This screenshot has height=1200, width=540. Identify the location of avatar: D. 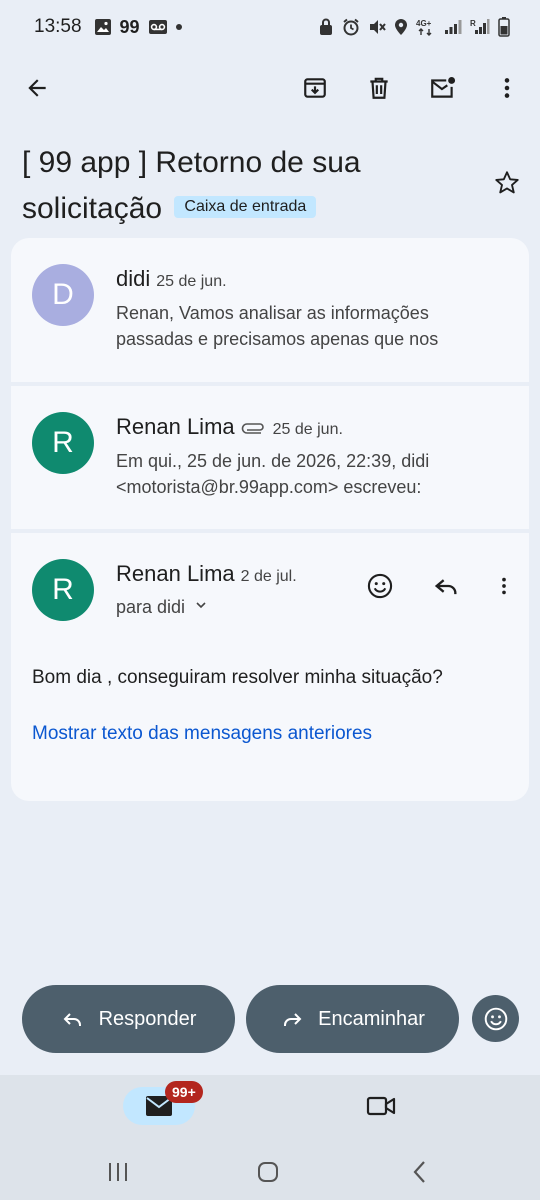
(63, 295).